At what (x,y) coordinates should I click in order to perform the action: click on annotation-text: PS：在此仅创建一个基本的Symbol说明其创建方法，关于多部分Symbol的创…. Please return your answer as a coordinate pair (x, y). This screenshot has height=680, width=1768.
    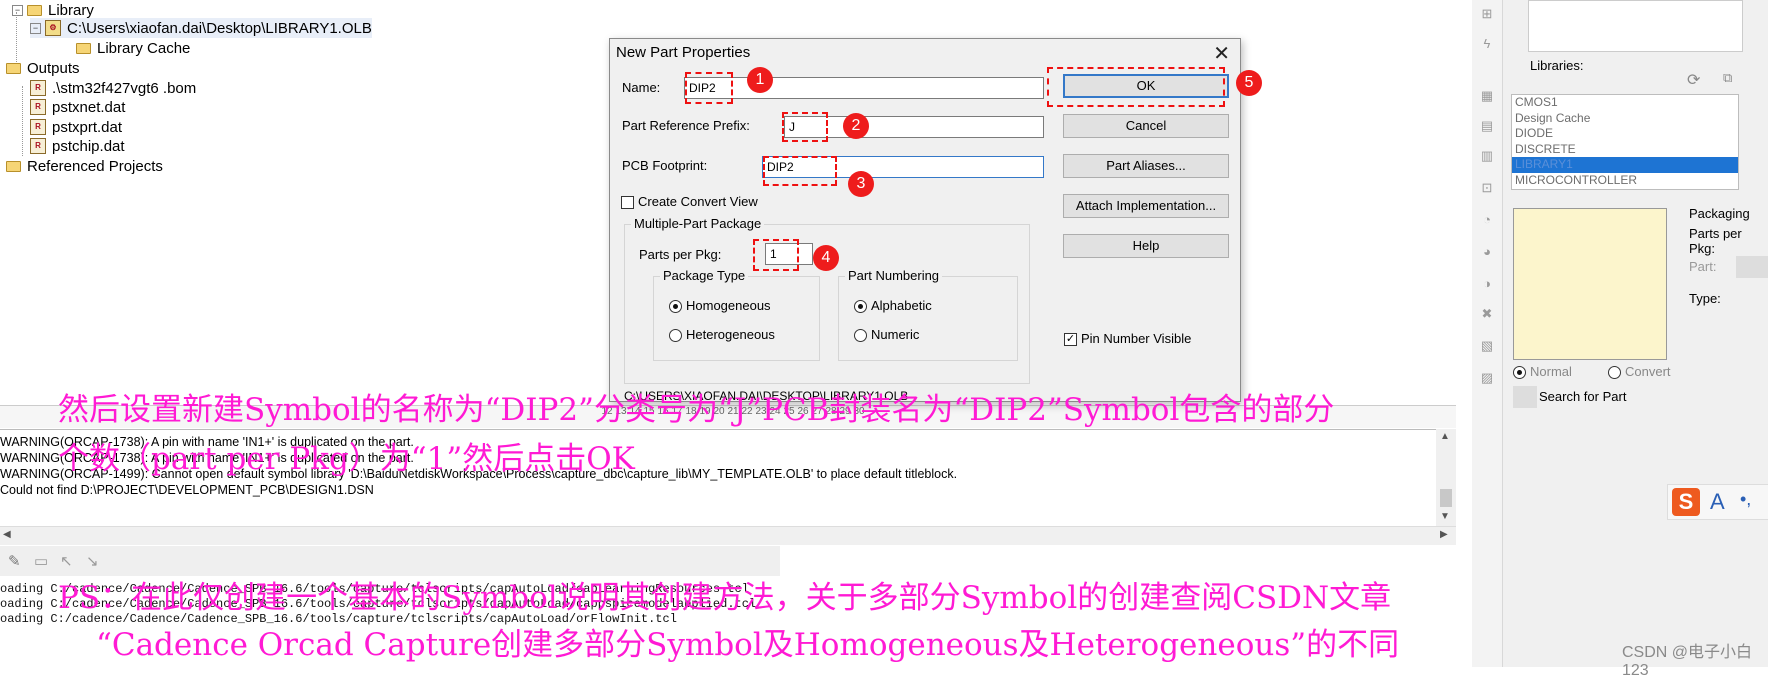
    Looking at the image, I should click on (725, 598).